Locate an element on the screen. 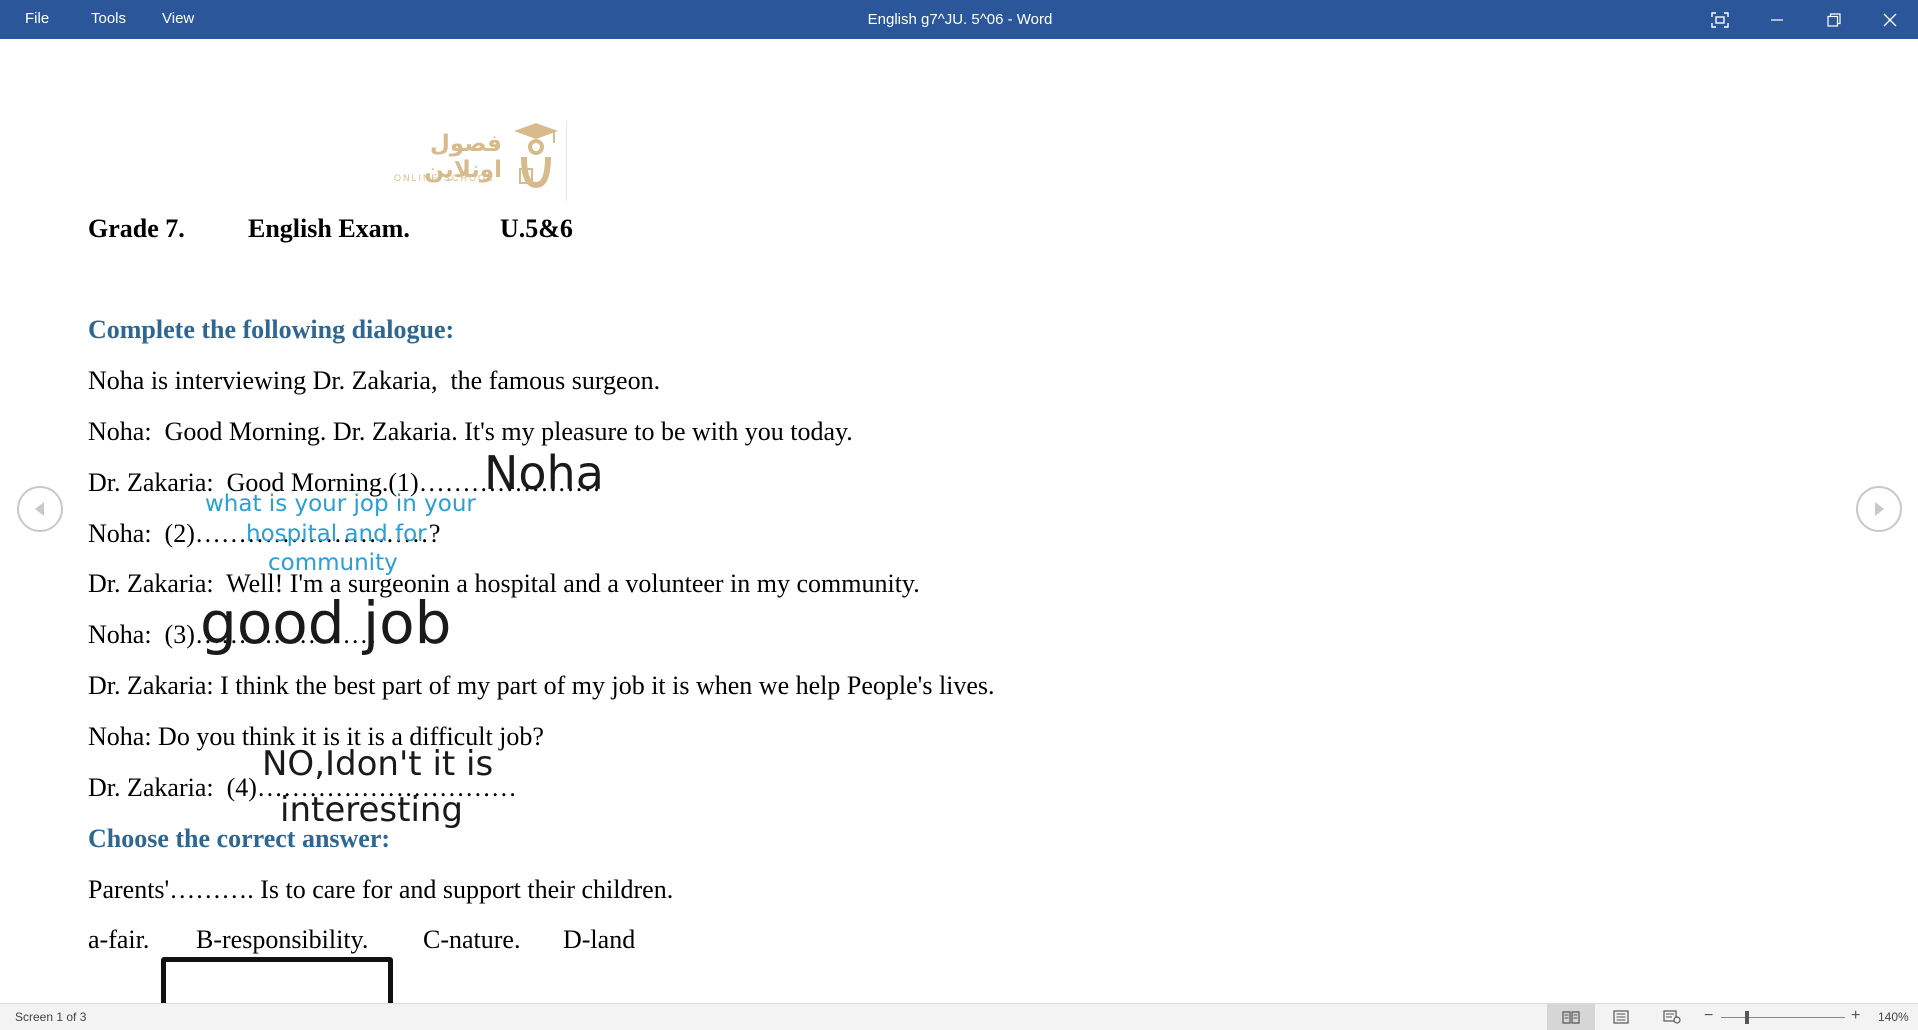 The height and width of the screenshot is (1030, 1918). menu-view: View is located at coordinates (178, 19).